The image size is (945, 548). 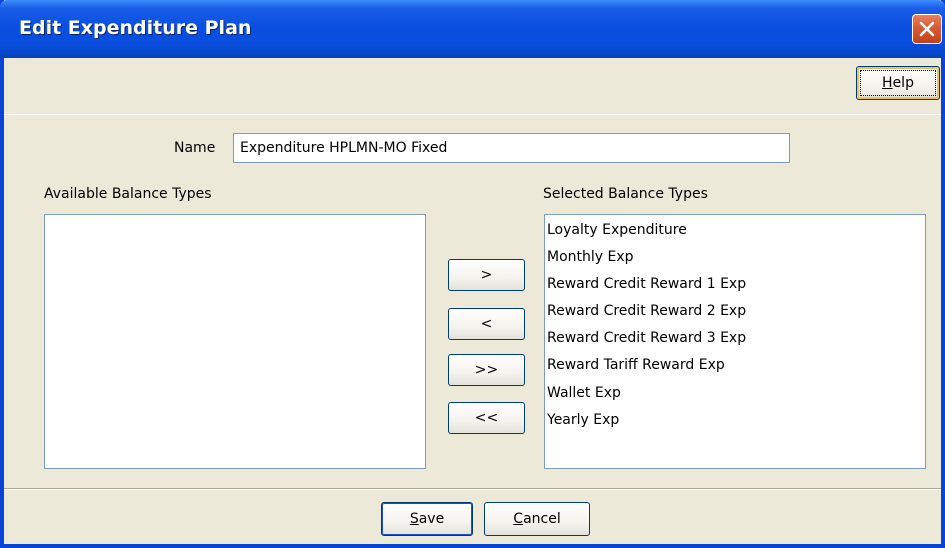 I want to click on list-item: Loyalty Expenditure, so click(x=735, y=230).